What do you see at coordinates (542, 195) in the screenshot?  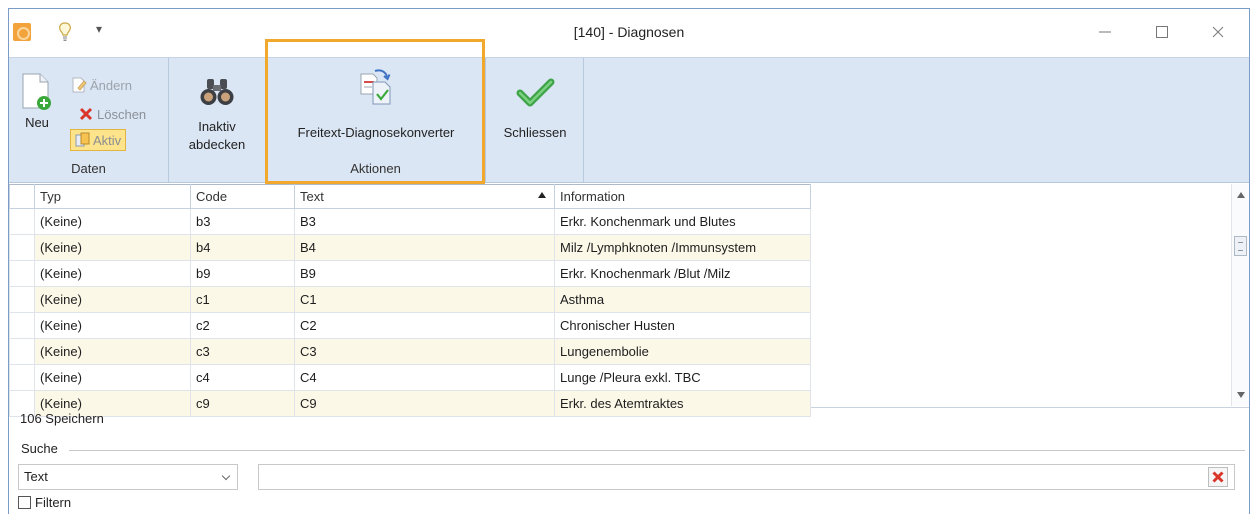 I see `sort-ascending-icon` at bounding box center [542, 195].